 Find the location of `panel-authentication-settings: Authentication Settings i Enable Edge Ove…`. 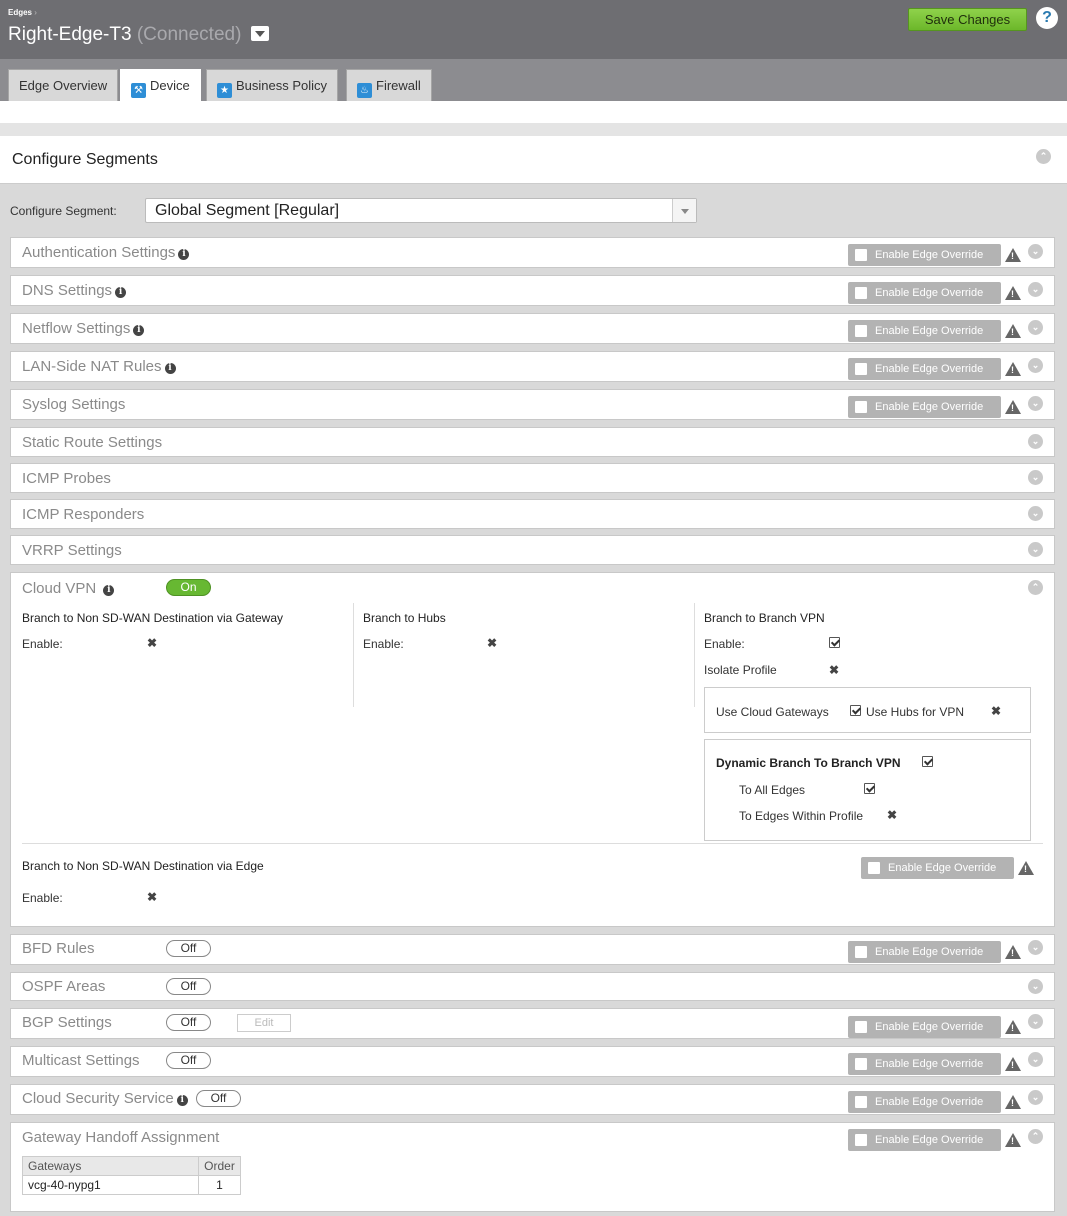

panel-authentication-settings: Authentication Settings i Enable Edge Ove… is located at coordinates (532, 252).